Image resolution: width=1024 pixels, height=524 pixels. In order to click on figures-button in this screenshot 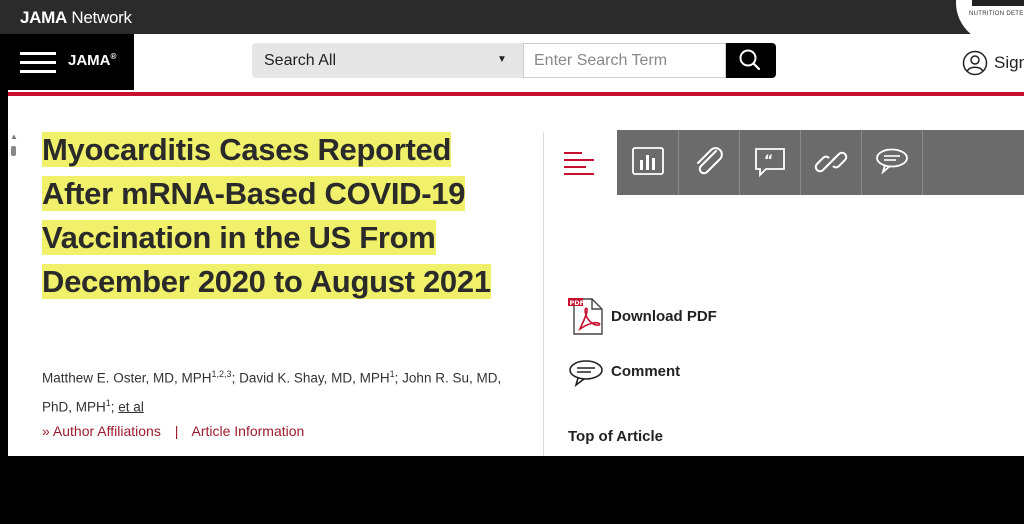, I will do `click(648, 162)`.